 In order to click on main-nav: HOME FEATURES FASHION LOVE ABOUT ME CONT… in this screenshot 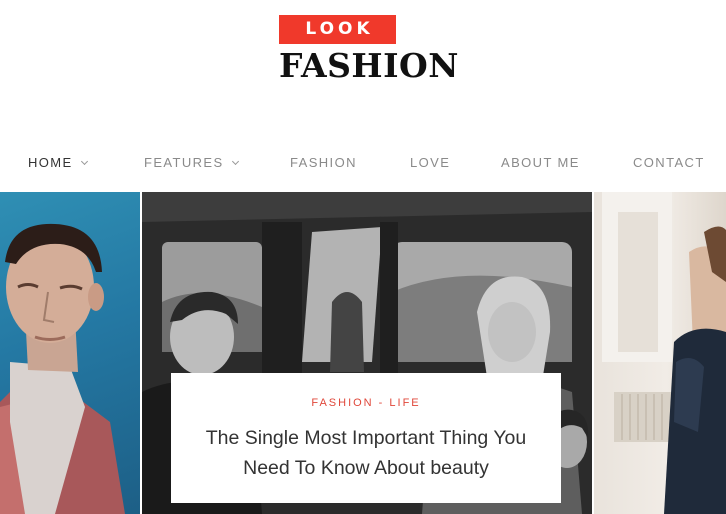, I will do `click(363, 163)`.